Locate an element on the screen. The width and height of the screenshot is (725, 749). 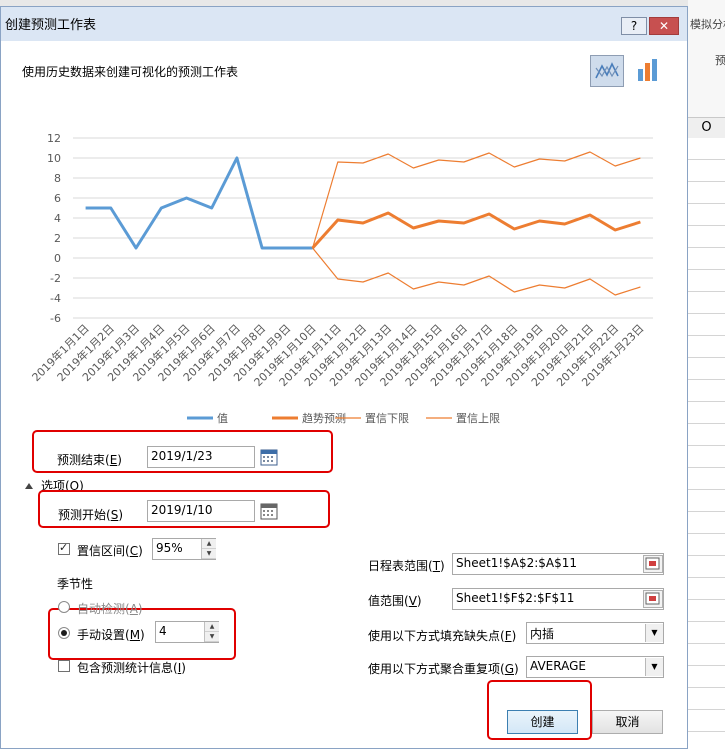
forecast-end-input: 2019/1/23 is located at coordinates (201, 457).